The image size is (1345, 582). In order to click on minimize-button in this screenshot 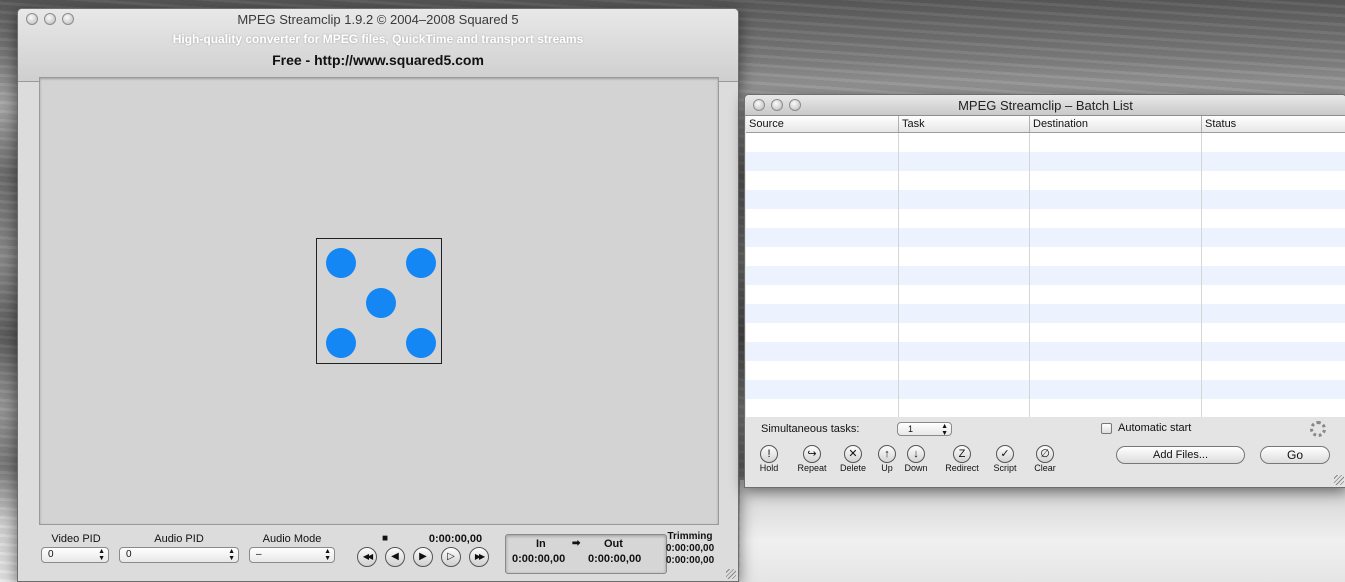, I will do `click(777, 105)`.